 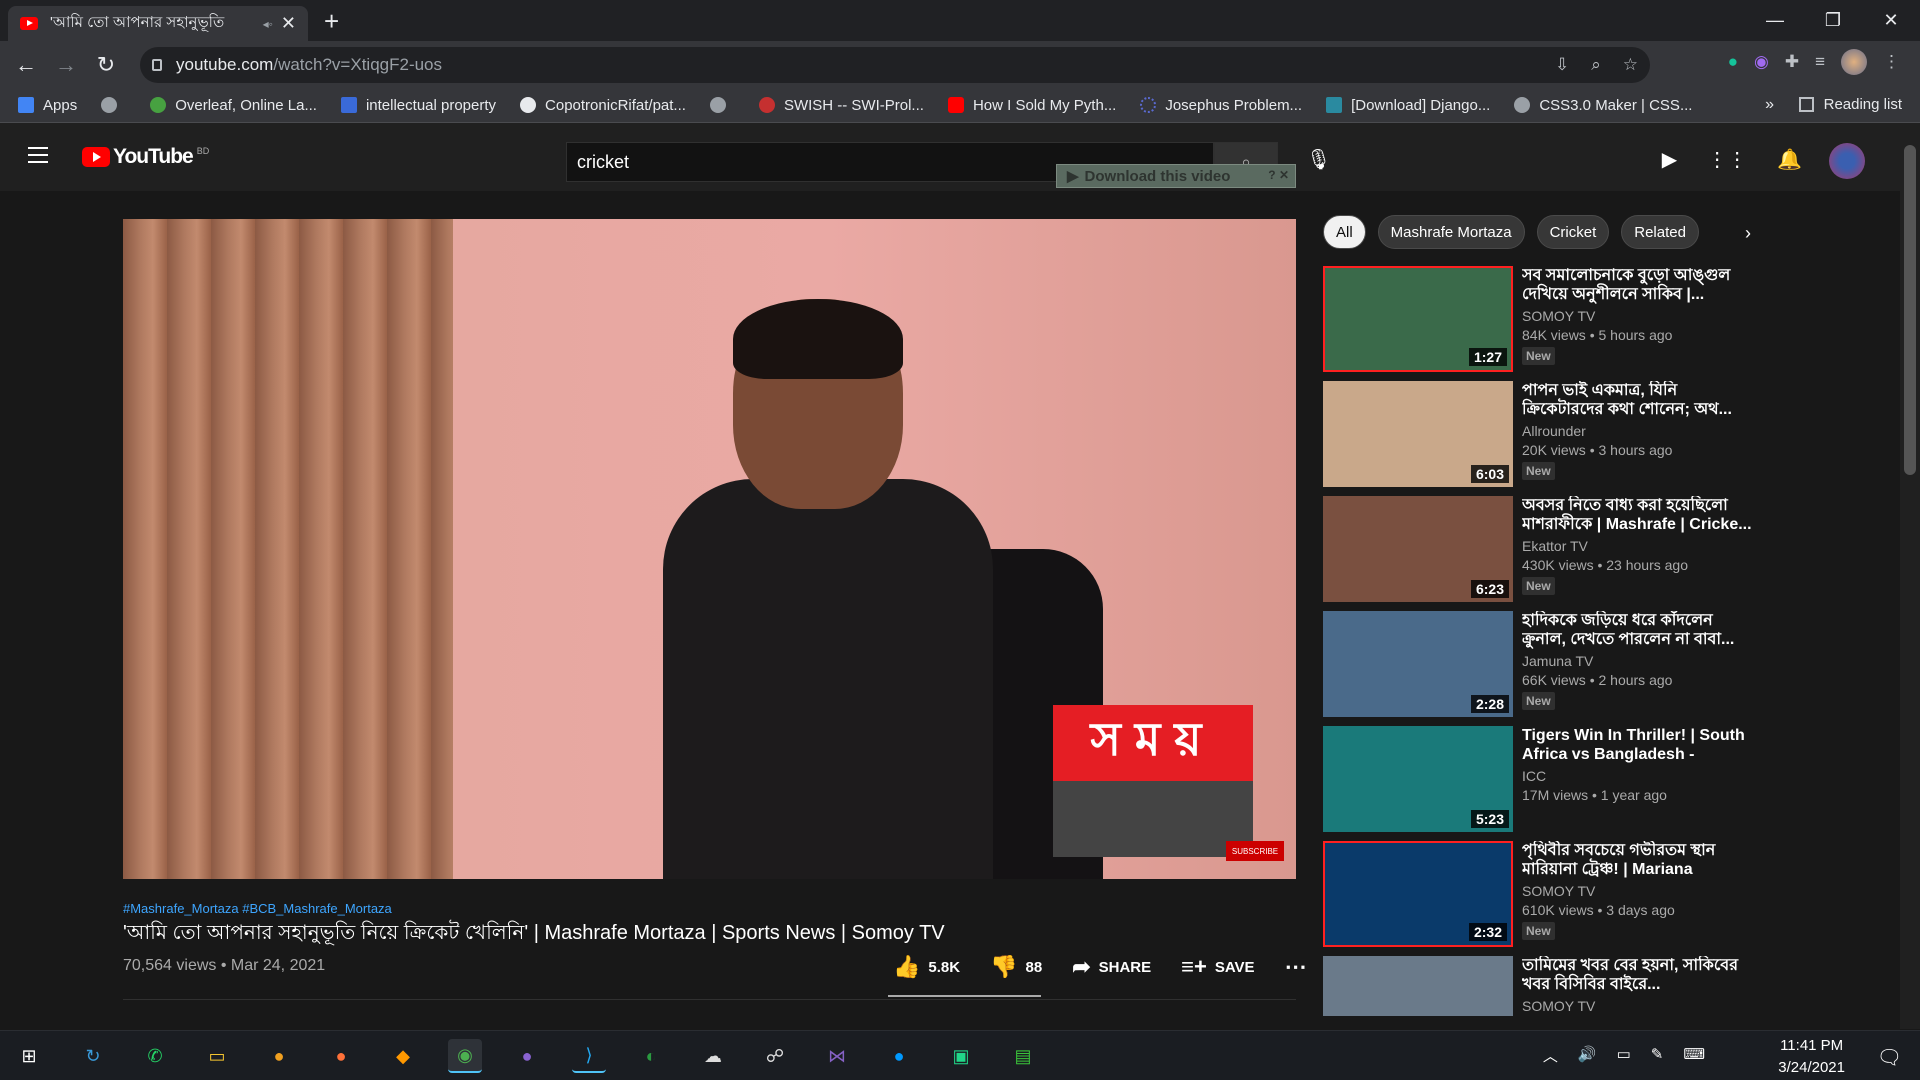 I want to click on recommendation-thumbnail: 1:27, so click(x=1418, y=319).